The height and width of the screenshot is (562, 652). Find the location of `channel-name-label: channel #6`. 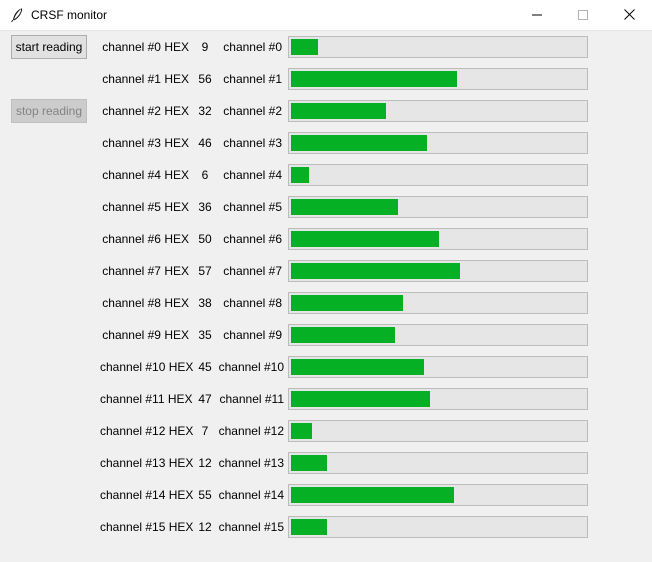

channel-name-label: channel #6 is located at coordinates (252, 239).